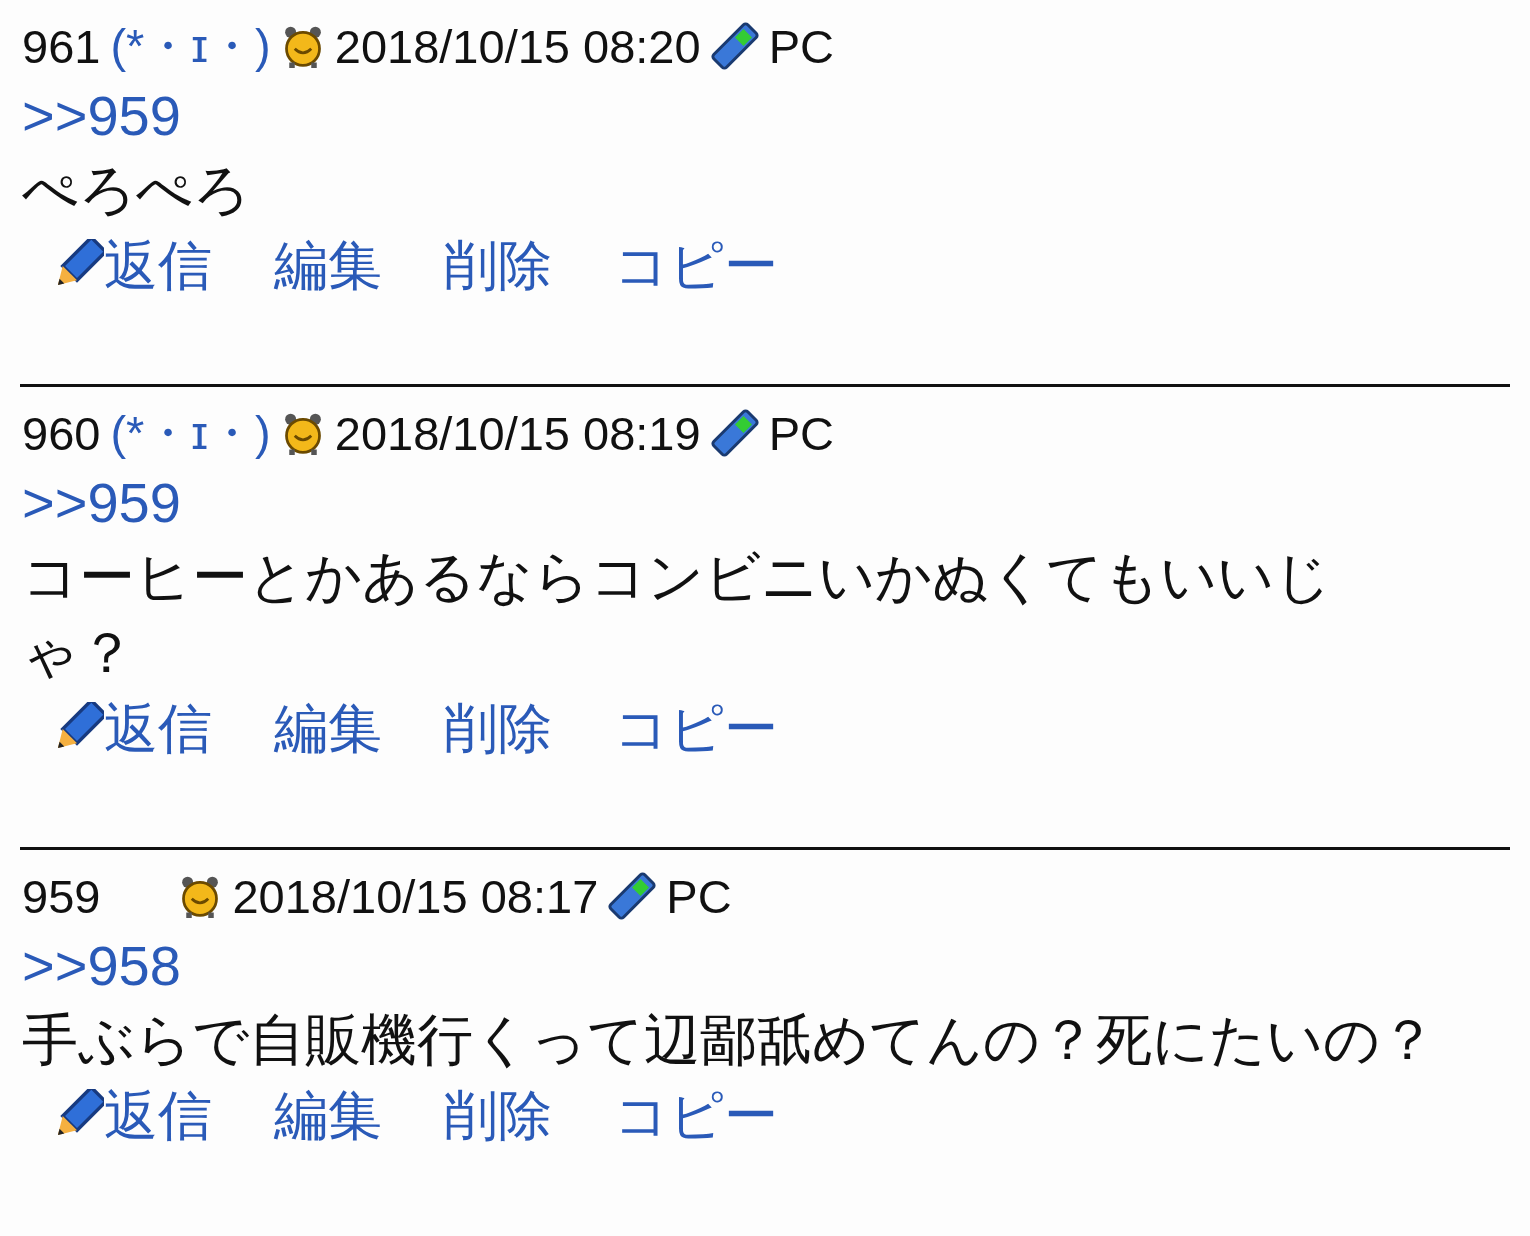 This screenshot has height=1236, width=1530. What do you see at coordinates (517, 433) in the screenshot?
I see `post-date: 2018/10/15 08:19` at bounding box center [517, 433].